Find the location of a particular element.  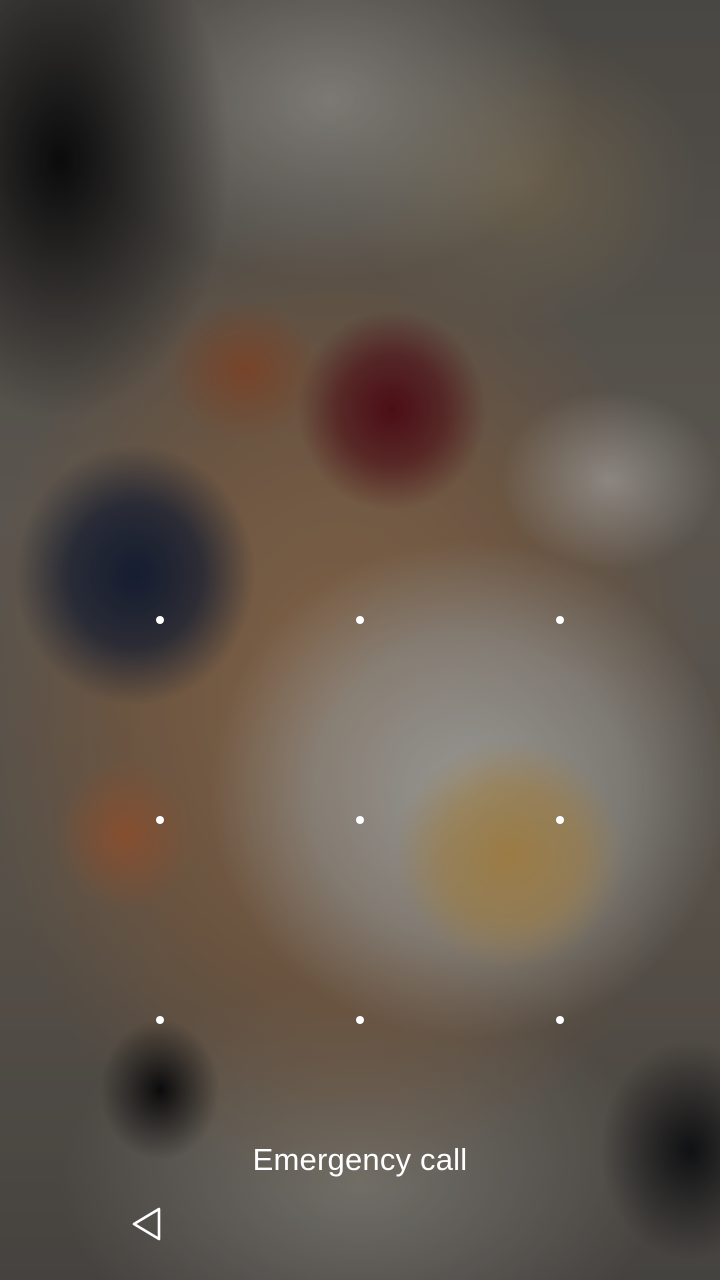

back-triangle-icon is located at coordinates (146, 1224).